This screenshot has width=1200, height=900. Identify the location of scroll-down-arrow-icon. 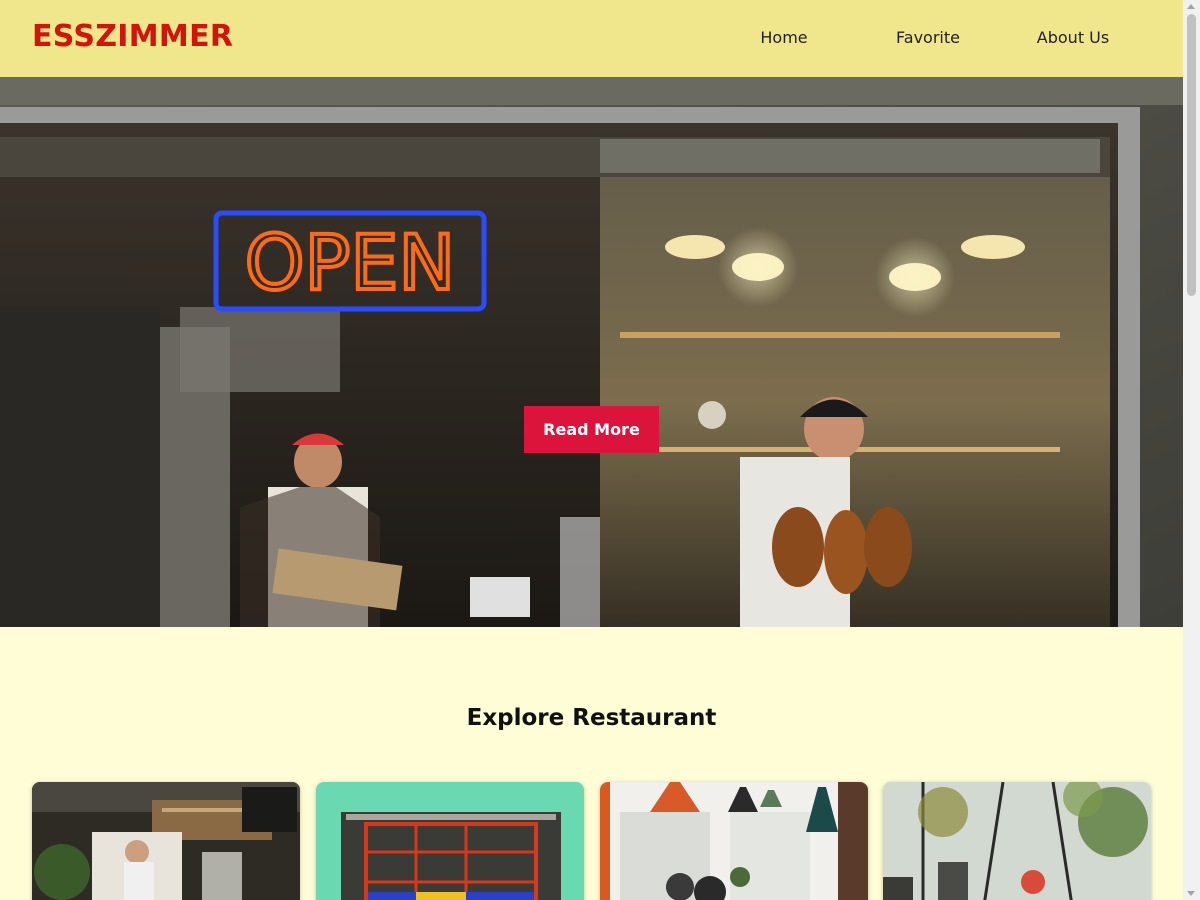
(1191, 893).